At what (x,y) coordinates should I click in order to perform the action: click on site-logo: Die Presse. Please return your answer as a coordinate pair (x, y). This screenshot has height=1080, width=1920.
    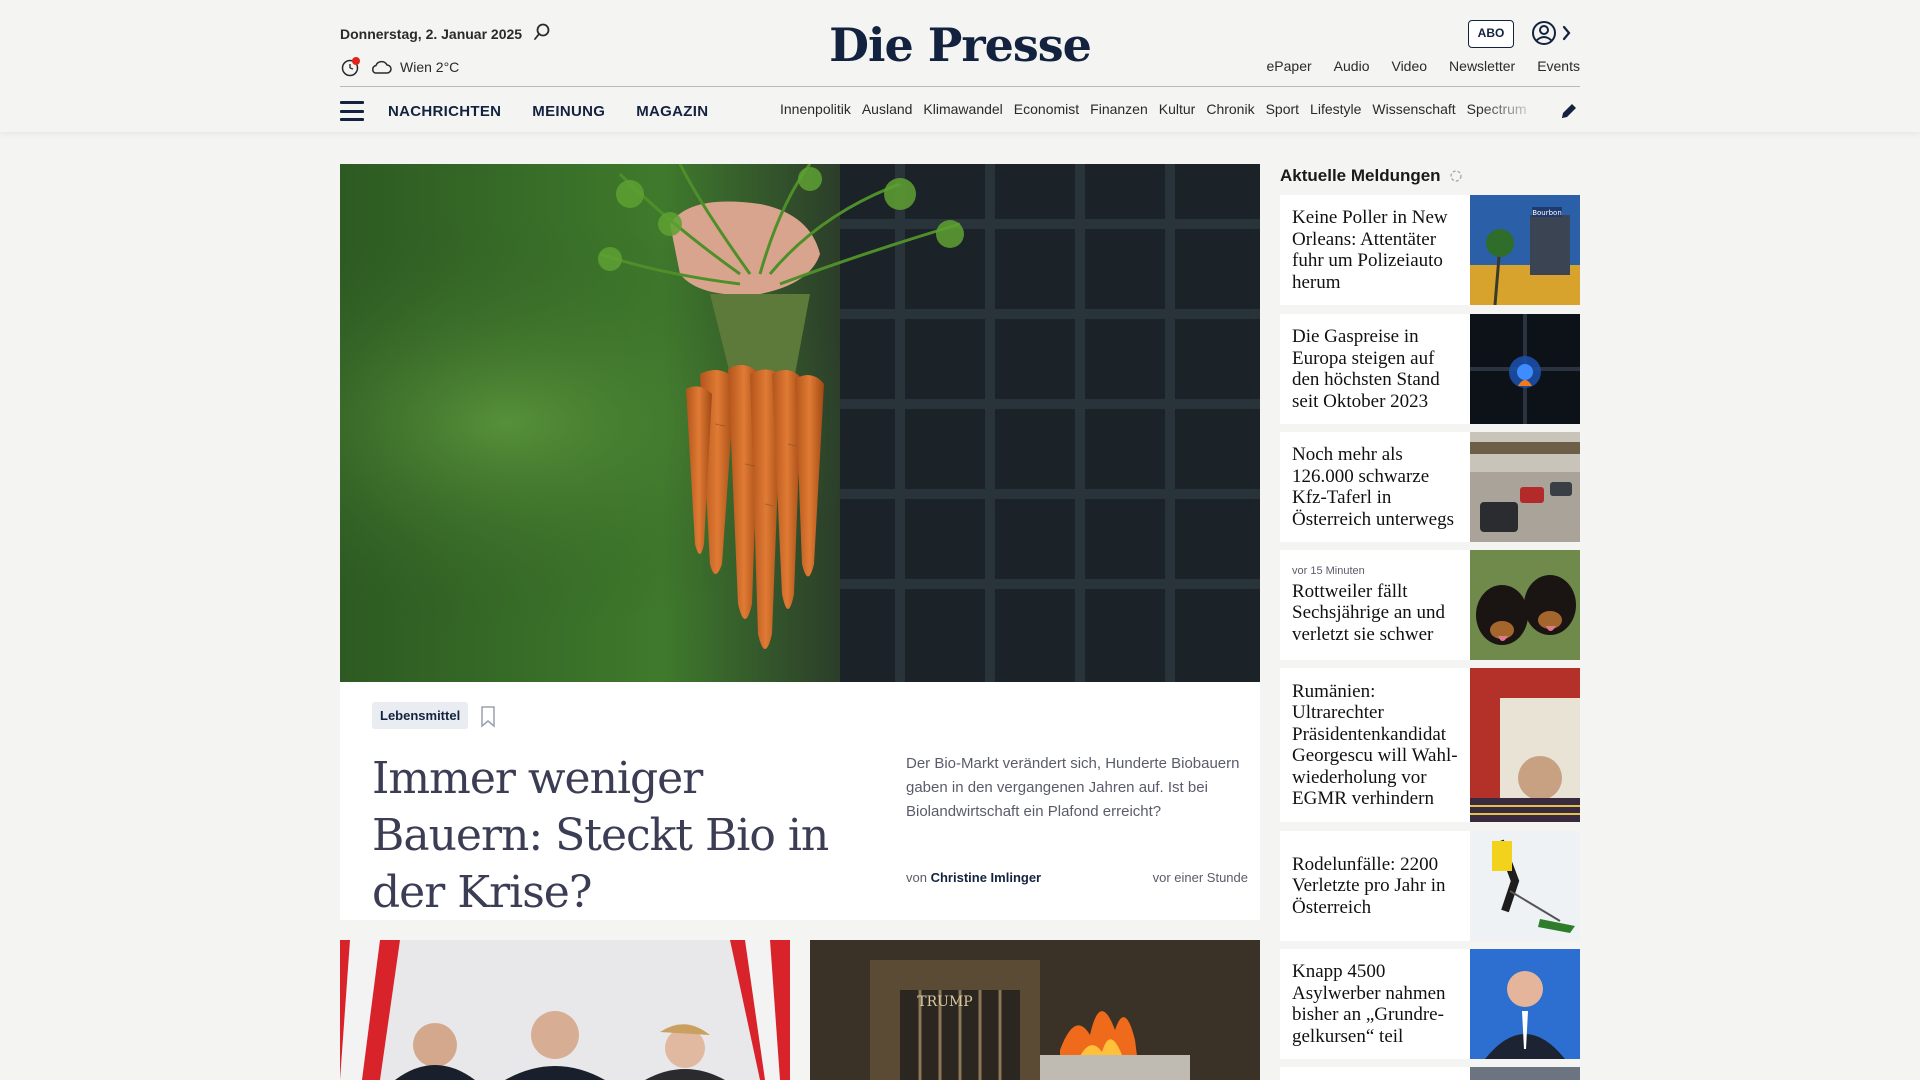
    Looking at the image, I should click on (960, 45).